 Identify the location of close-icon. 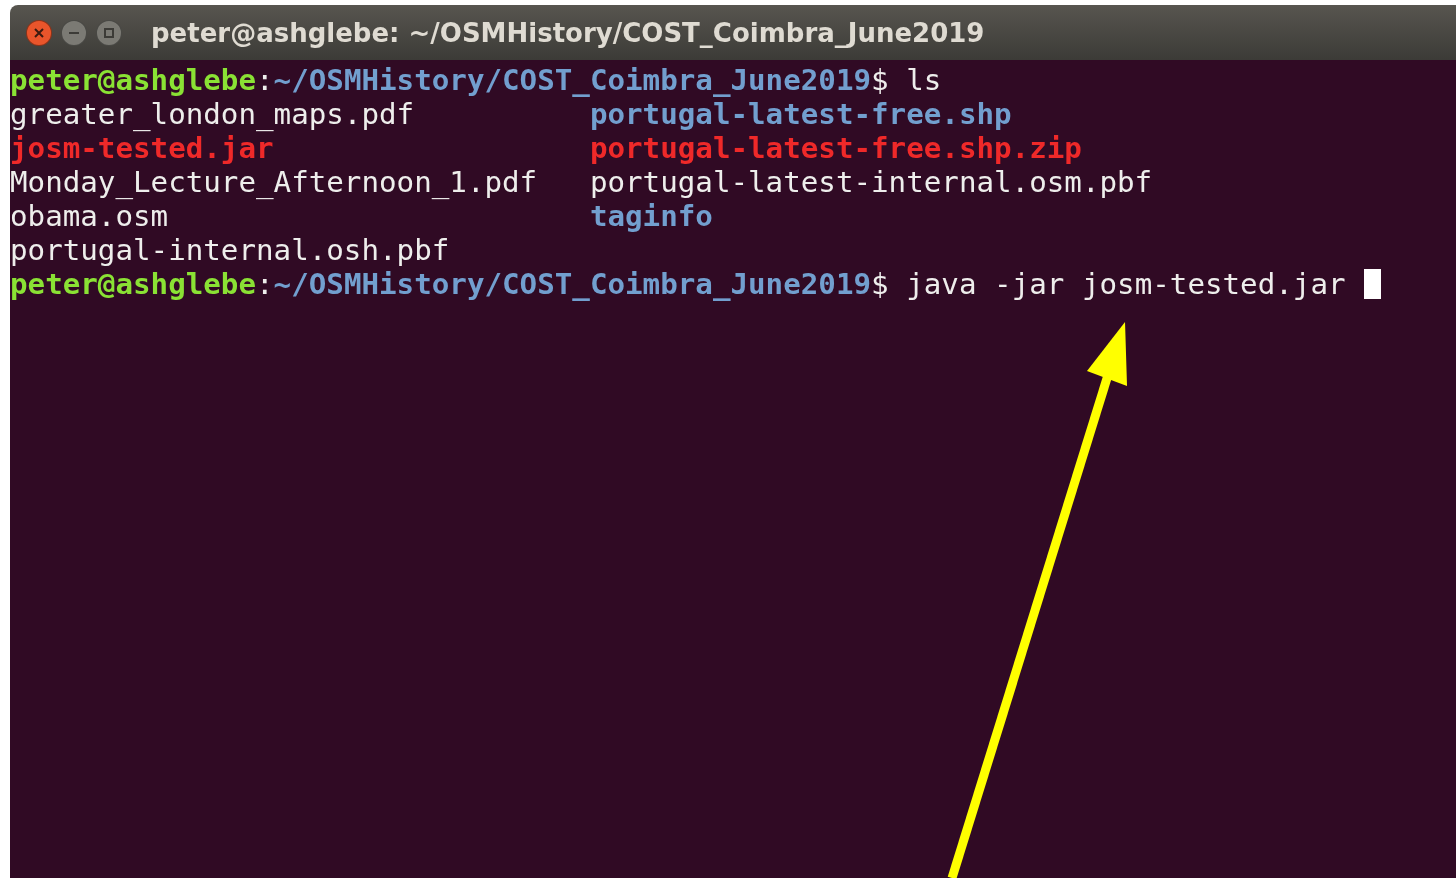
(39, 32).